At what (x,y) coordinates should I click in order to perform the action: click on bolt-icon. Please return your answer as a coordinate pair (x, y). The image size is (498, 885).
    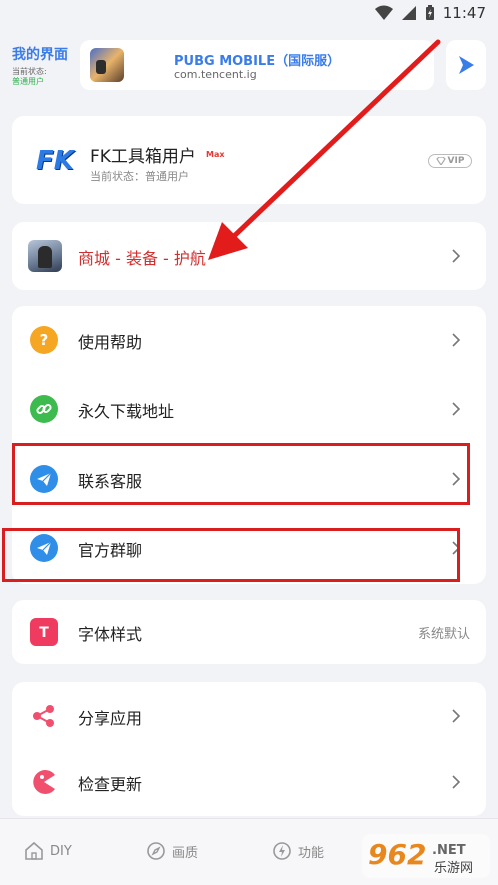
    Looking at the image, I should click on (282, 851).